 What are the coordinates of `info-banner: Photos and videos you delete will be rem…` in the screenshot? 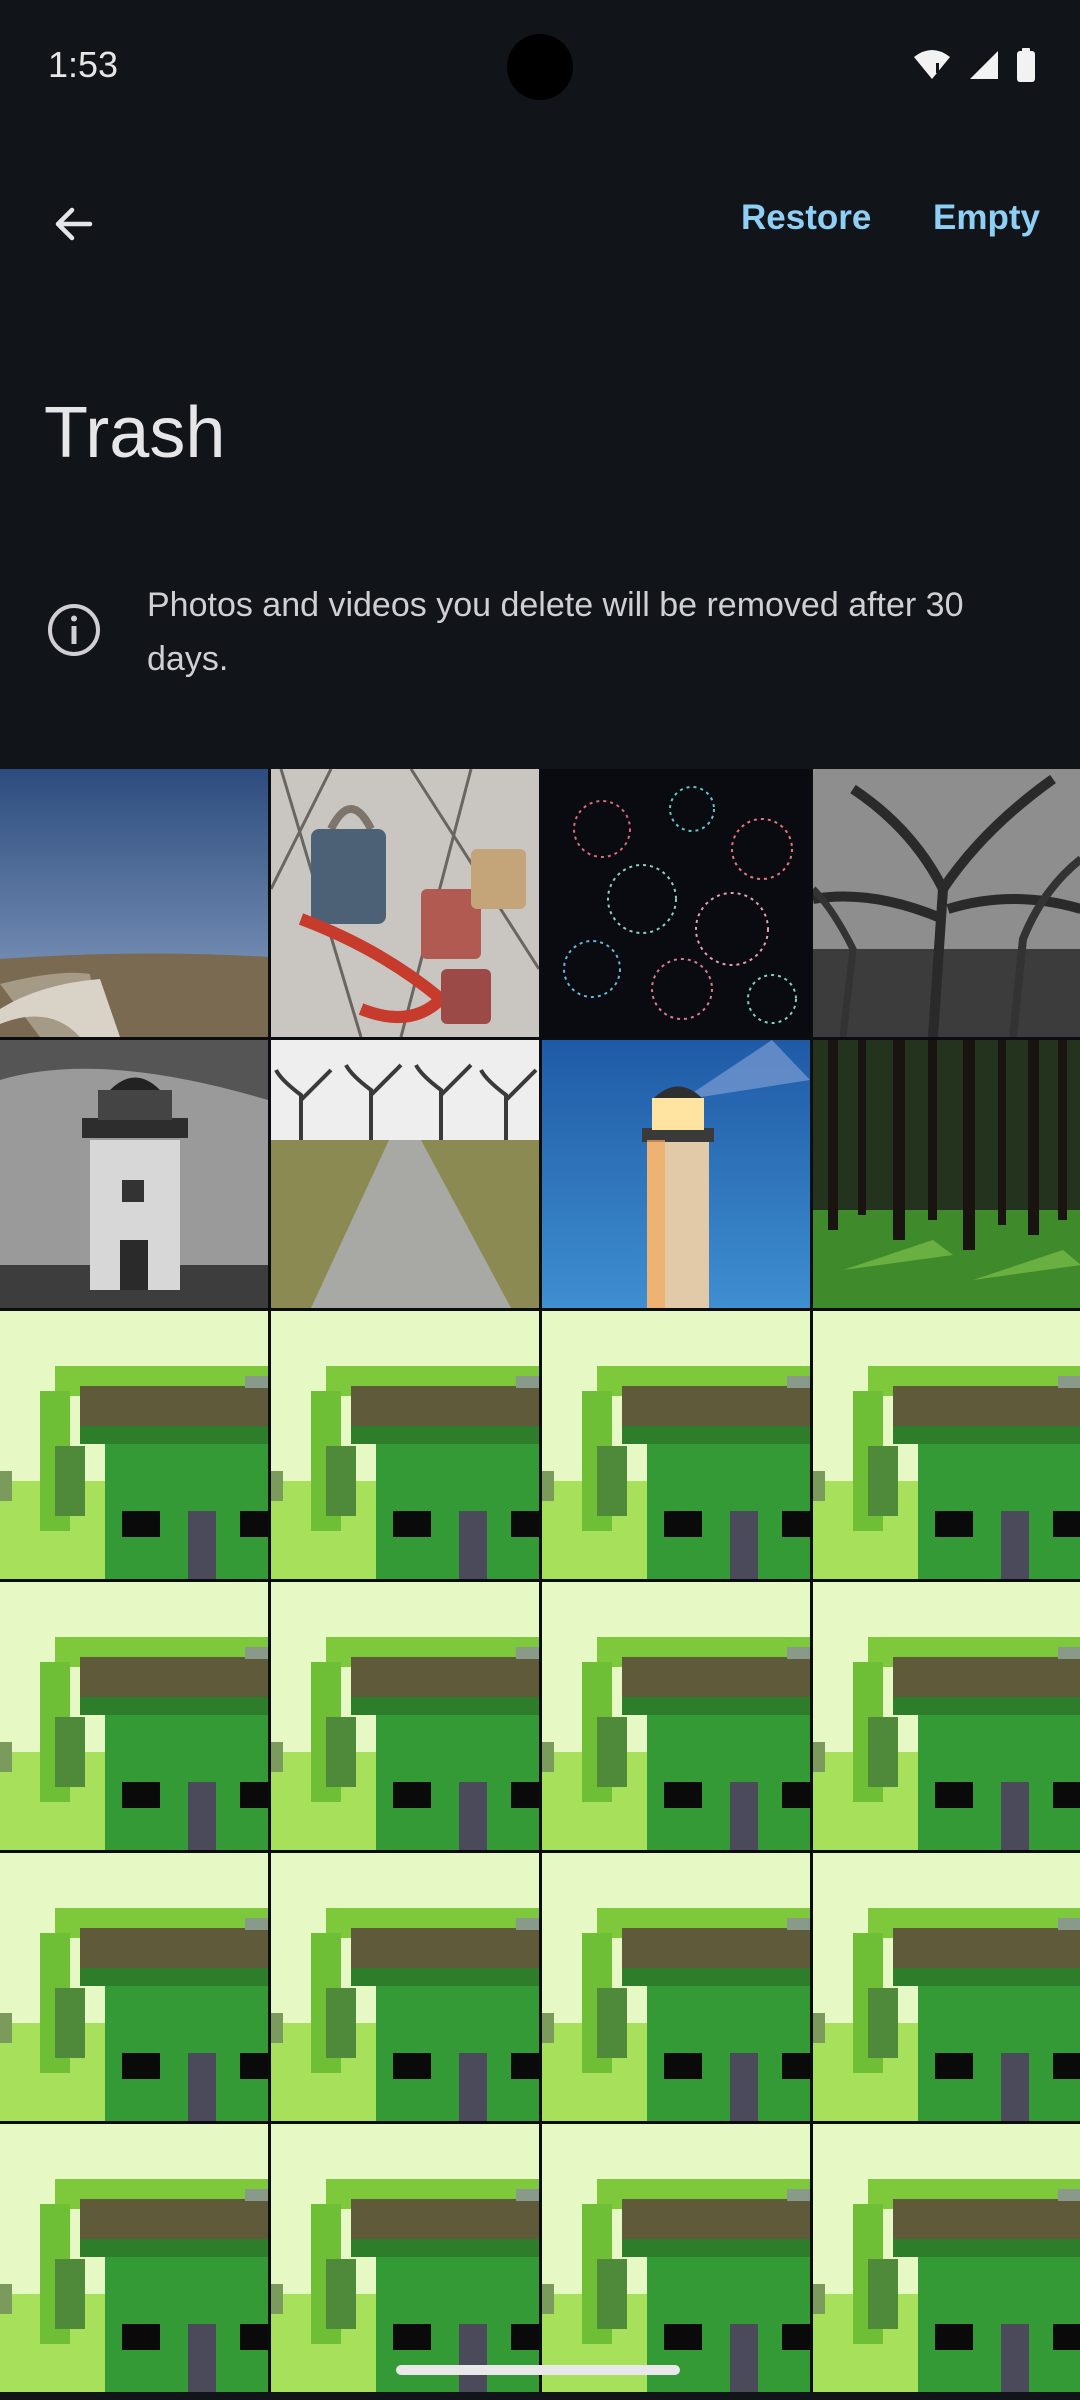 It's located at (540, 629).